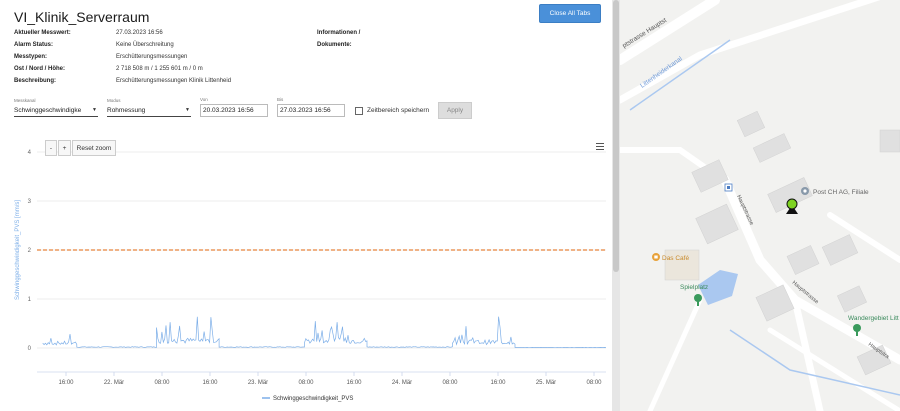  I want to click on bus-stop-icon, so click(728, 187).